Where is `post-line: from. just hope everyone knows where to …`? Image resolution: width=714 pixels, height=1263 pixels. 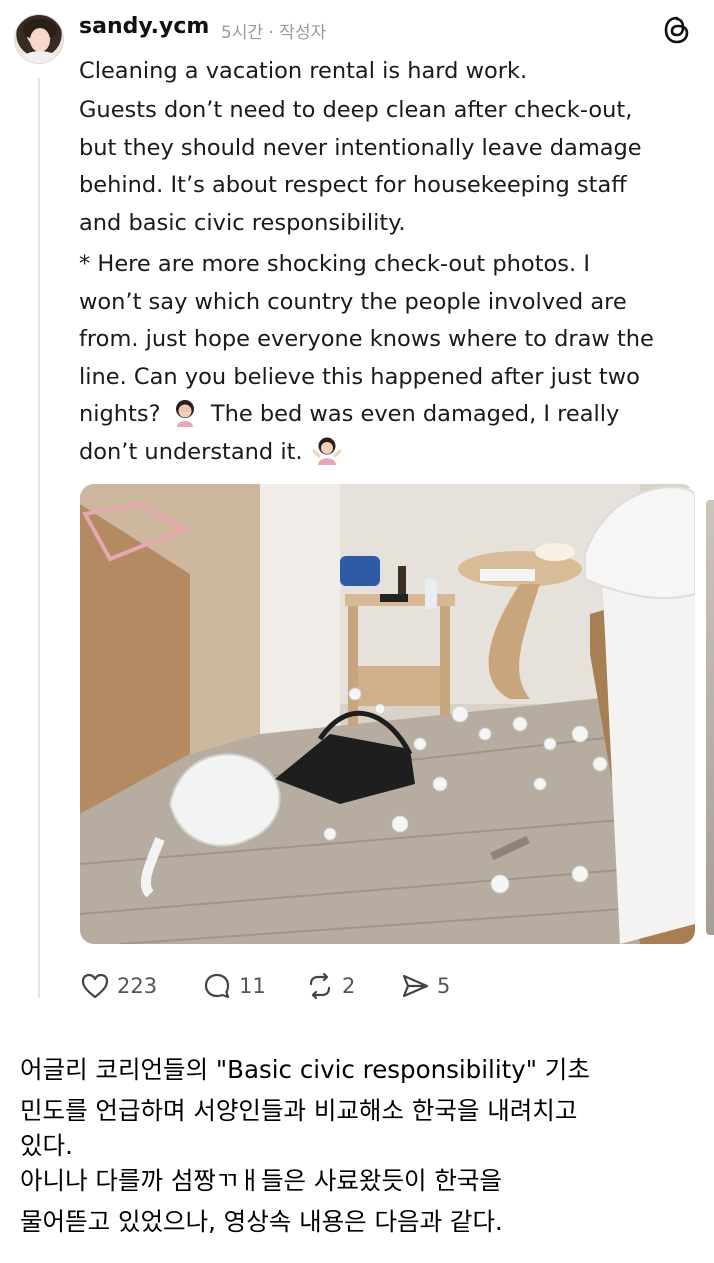
post-line: from. just hope everyone knows where to … is located at coordinates (366, 339).